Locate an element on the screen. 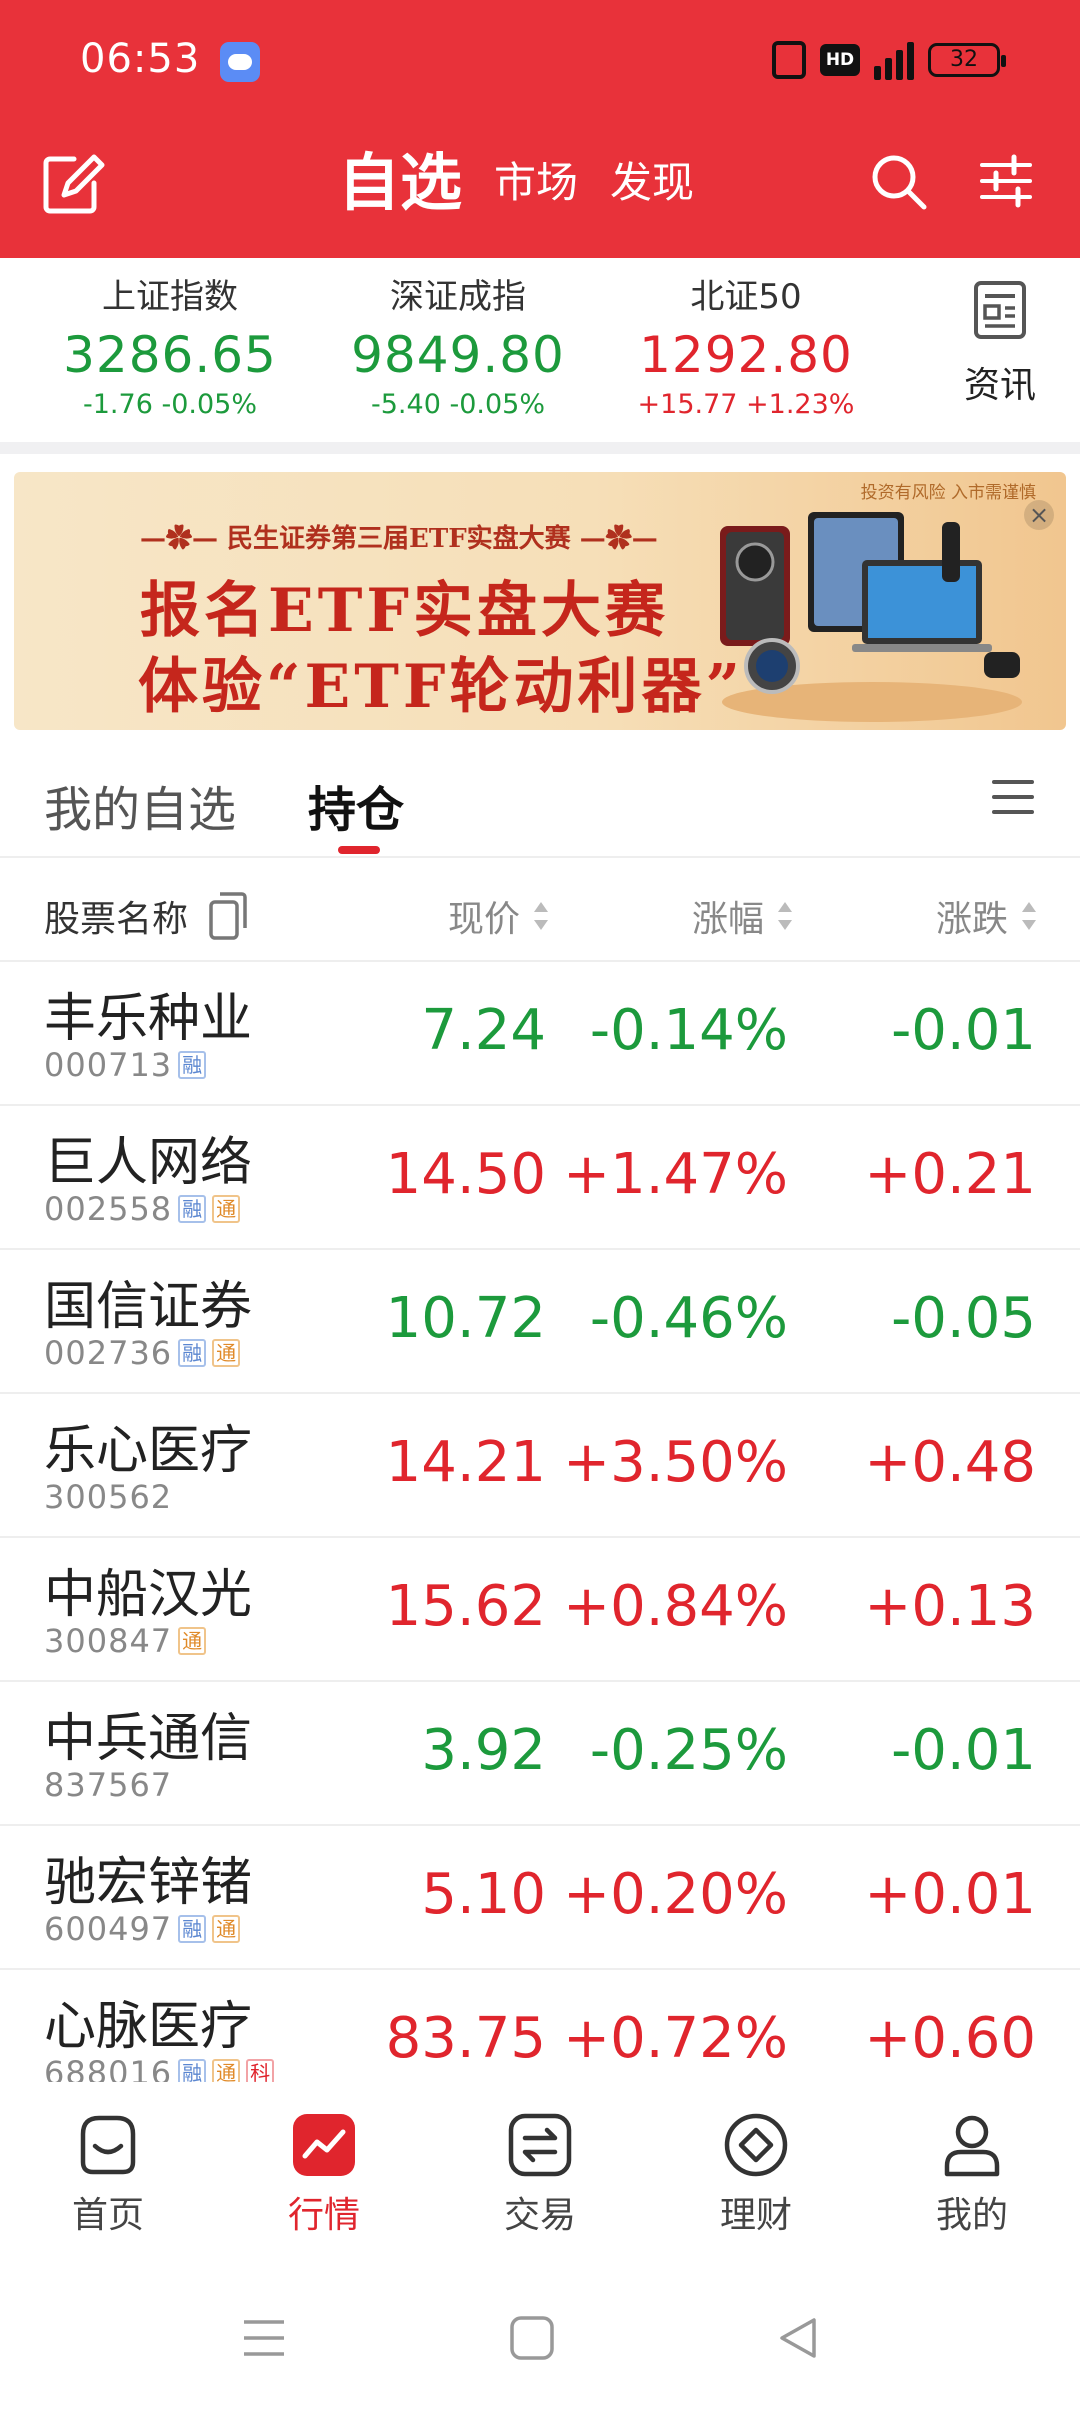  stock-meta: 002558 融通 is located at coordinates (142, 1209).